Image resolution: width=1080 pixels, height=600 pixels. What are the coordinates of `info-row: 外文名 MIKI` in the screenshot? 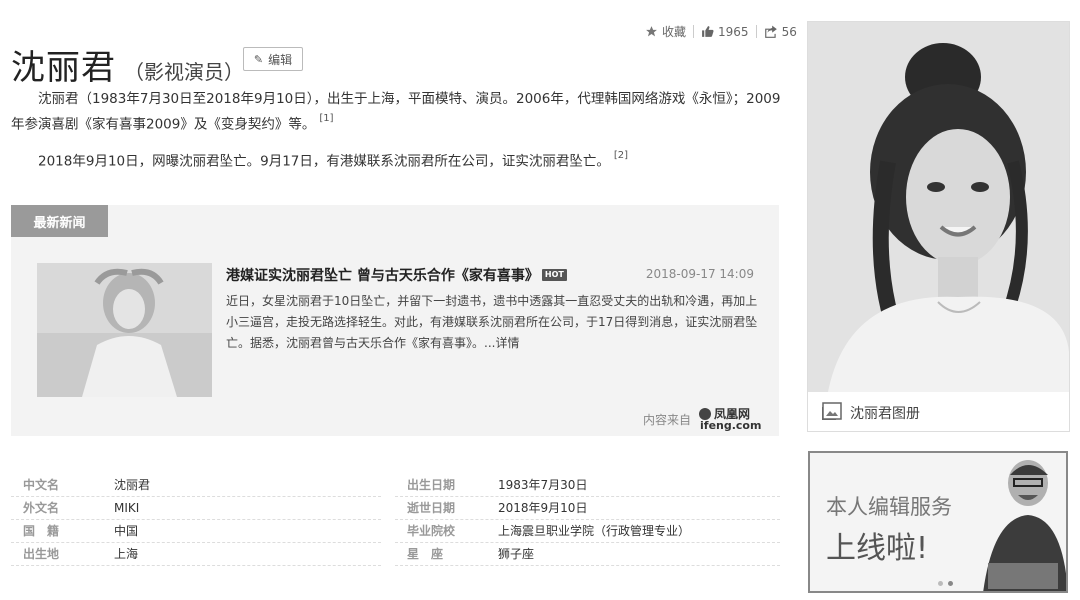 It's located at (196, 508).